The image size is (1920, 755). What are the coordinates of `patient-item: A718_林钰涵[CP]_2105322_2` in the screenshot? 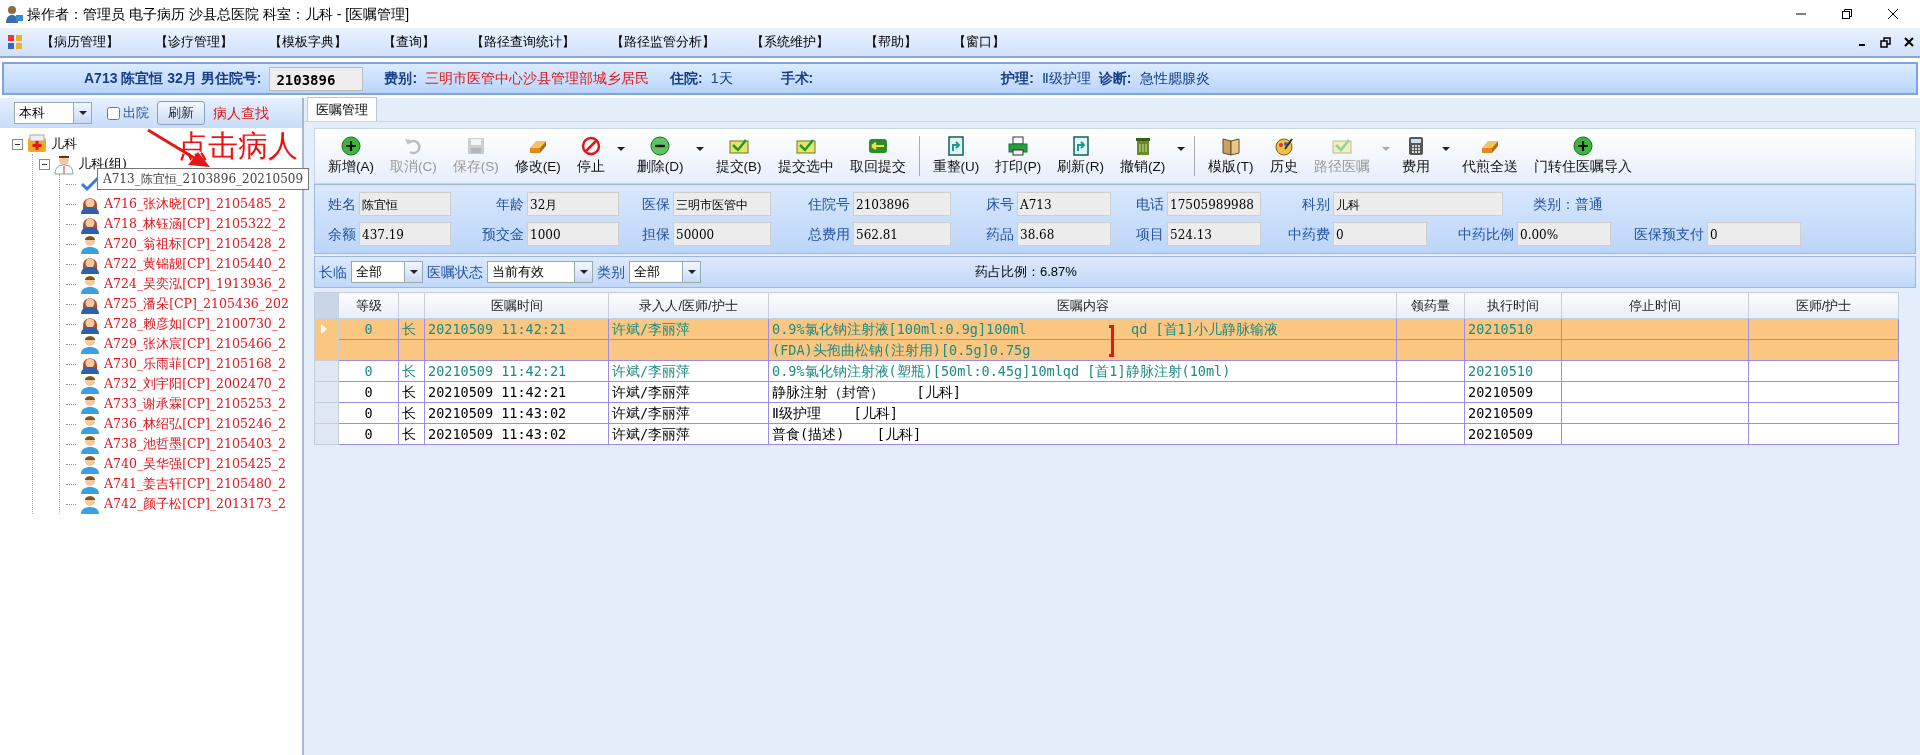 It's located at (195, 224).